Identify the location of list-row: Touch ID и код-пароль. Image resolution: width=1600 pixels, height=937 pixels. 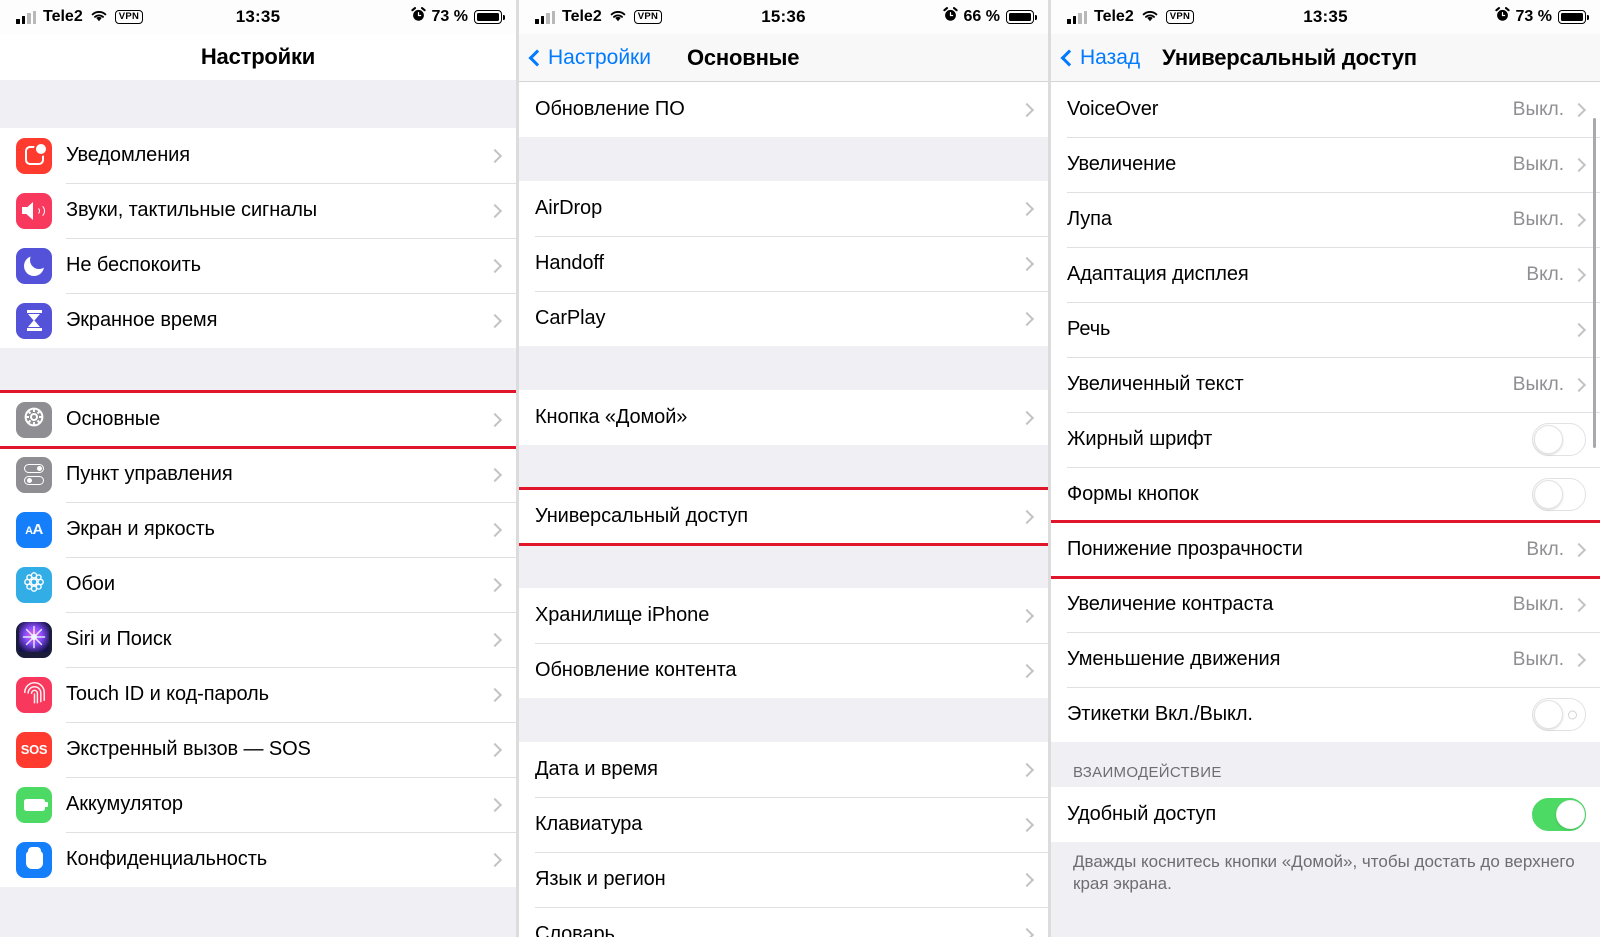
(258, 694).